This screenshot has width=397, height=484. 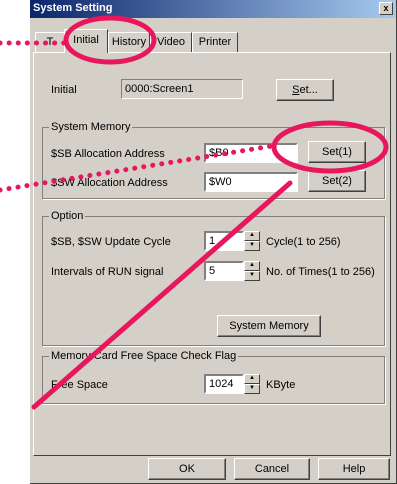 What do you see at coordinates (73, 8) in the screenshot?
I see `window-title: System Setting` at bounding box center [73, 8].